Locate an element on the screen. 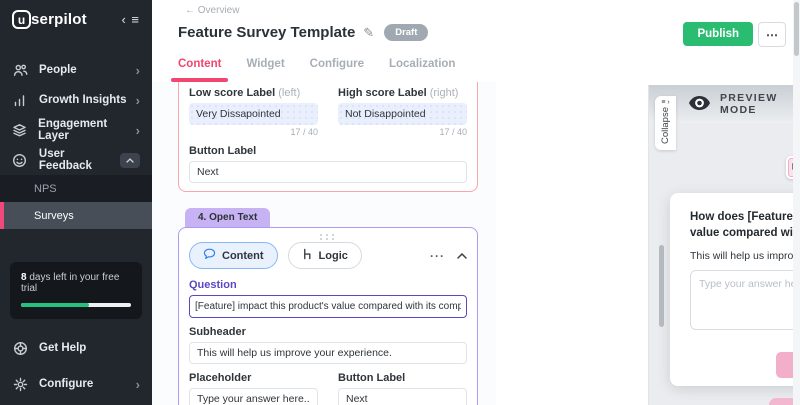  preview-answer-textarea is located at coordinates (745, 300).